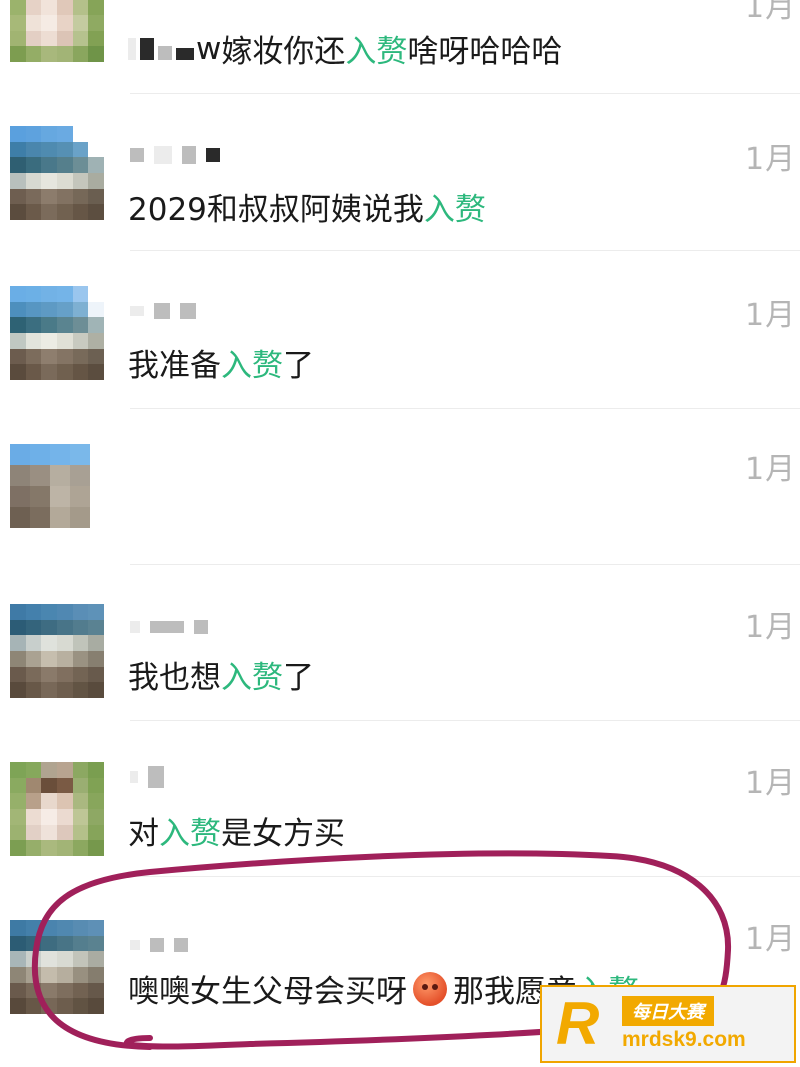 The image size is (800, 1067). Describe the element at coordinates (221, 366) in the screenshot. I see `comment-text: 我准备 入赘了` at that location.